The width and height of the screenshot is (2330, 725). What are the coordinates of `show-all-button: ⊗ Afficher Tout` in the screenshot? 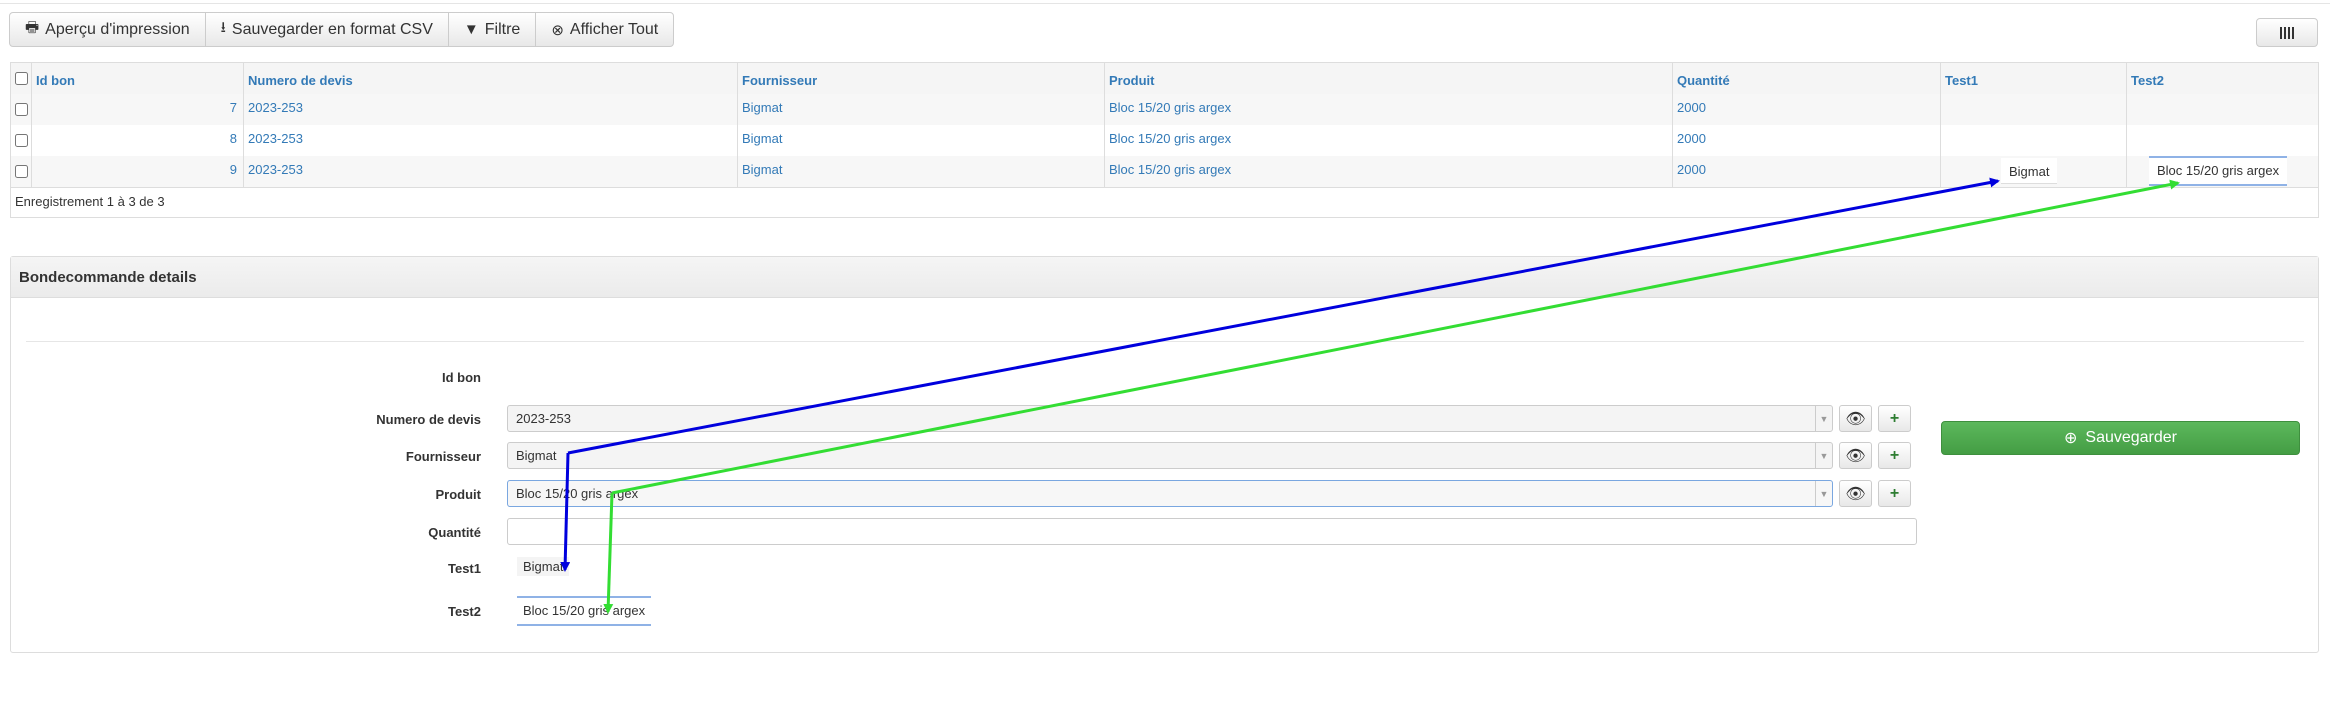 It's located at (605, 29).